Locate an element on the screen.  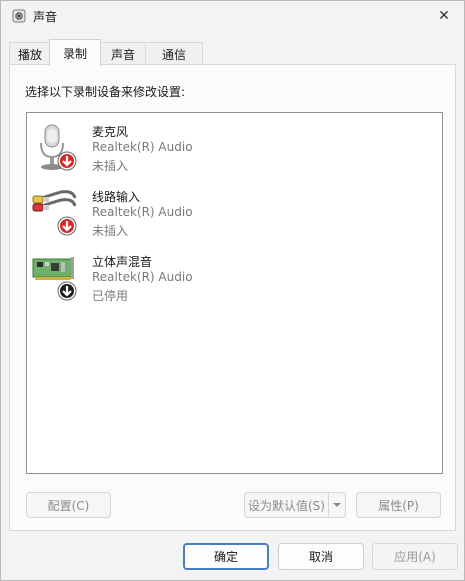
properties-button: 属性(P) is located at coordinates (398, 505).